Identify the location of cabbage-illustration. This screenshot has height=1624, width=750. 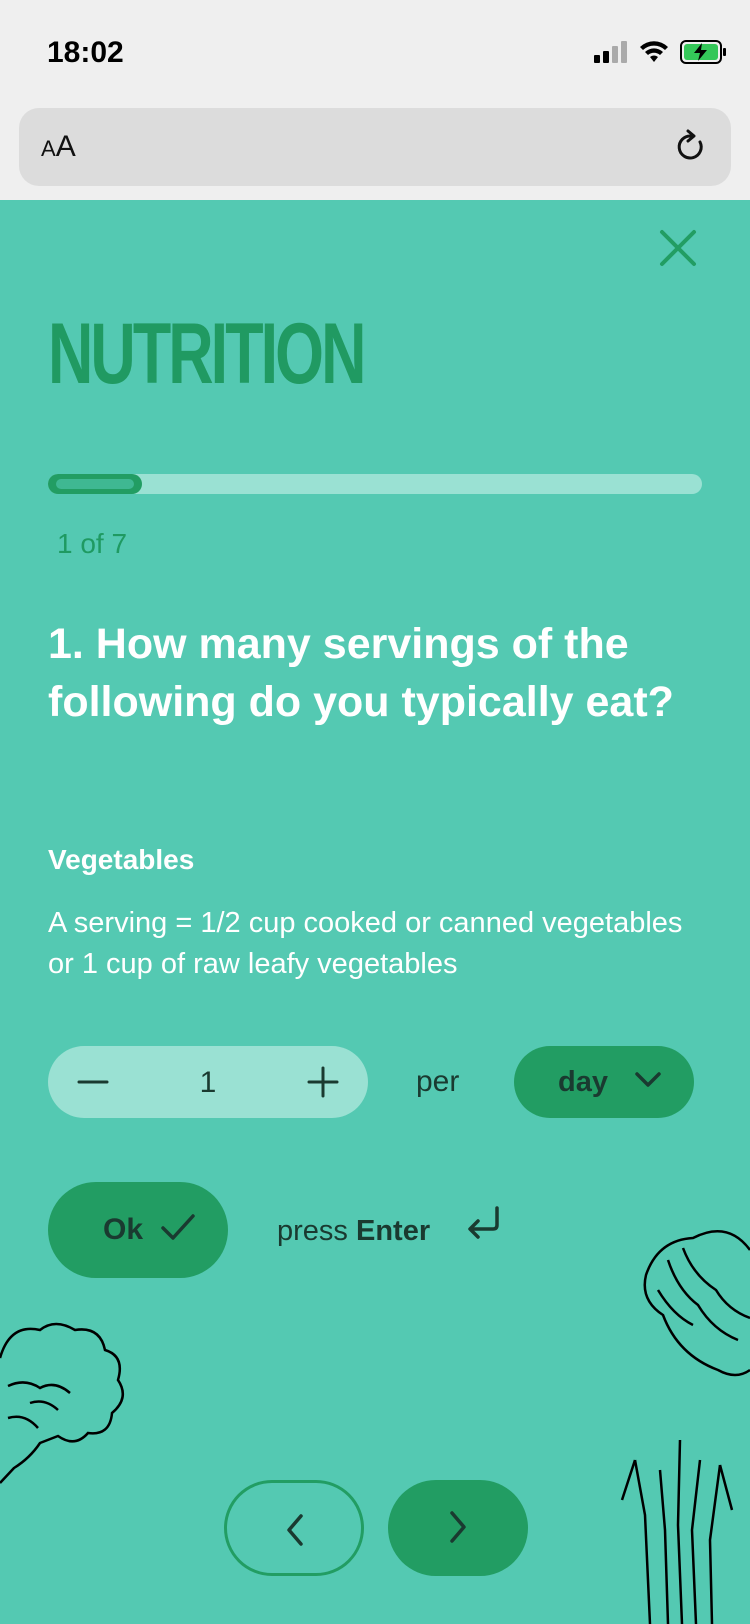
(696, 1303).